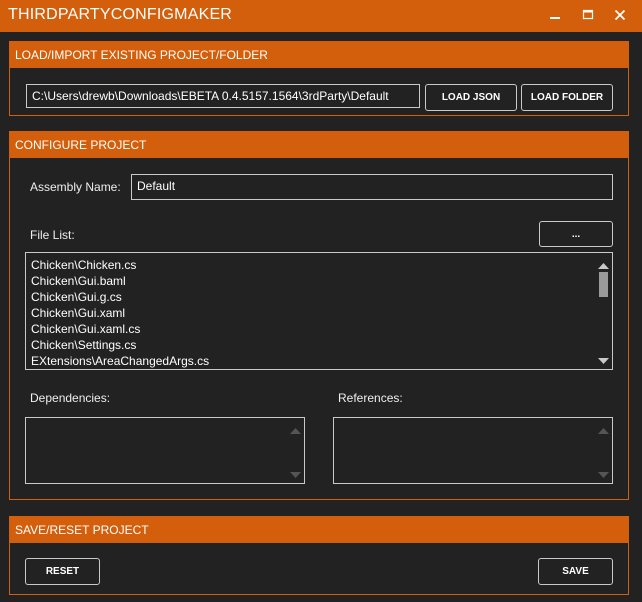  I want to click on title-bar: THIRDPARTYCONFIGMAKER, so click(321, 16).